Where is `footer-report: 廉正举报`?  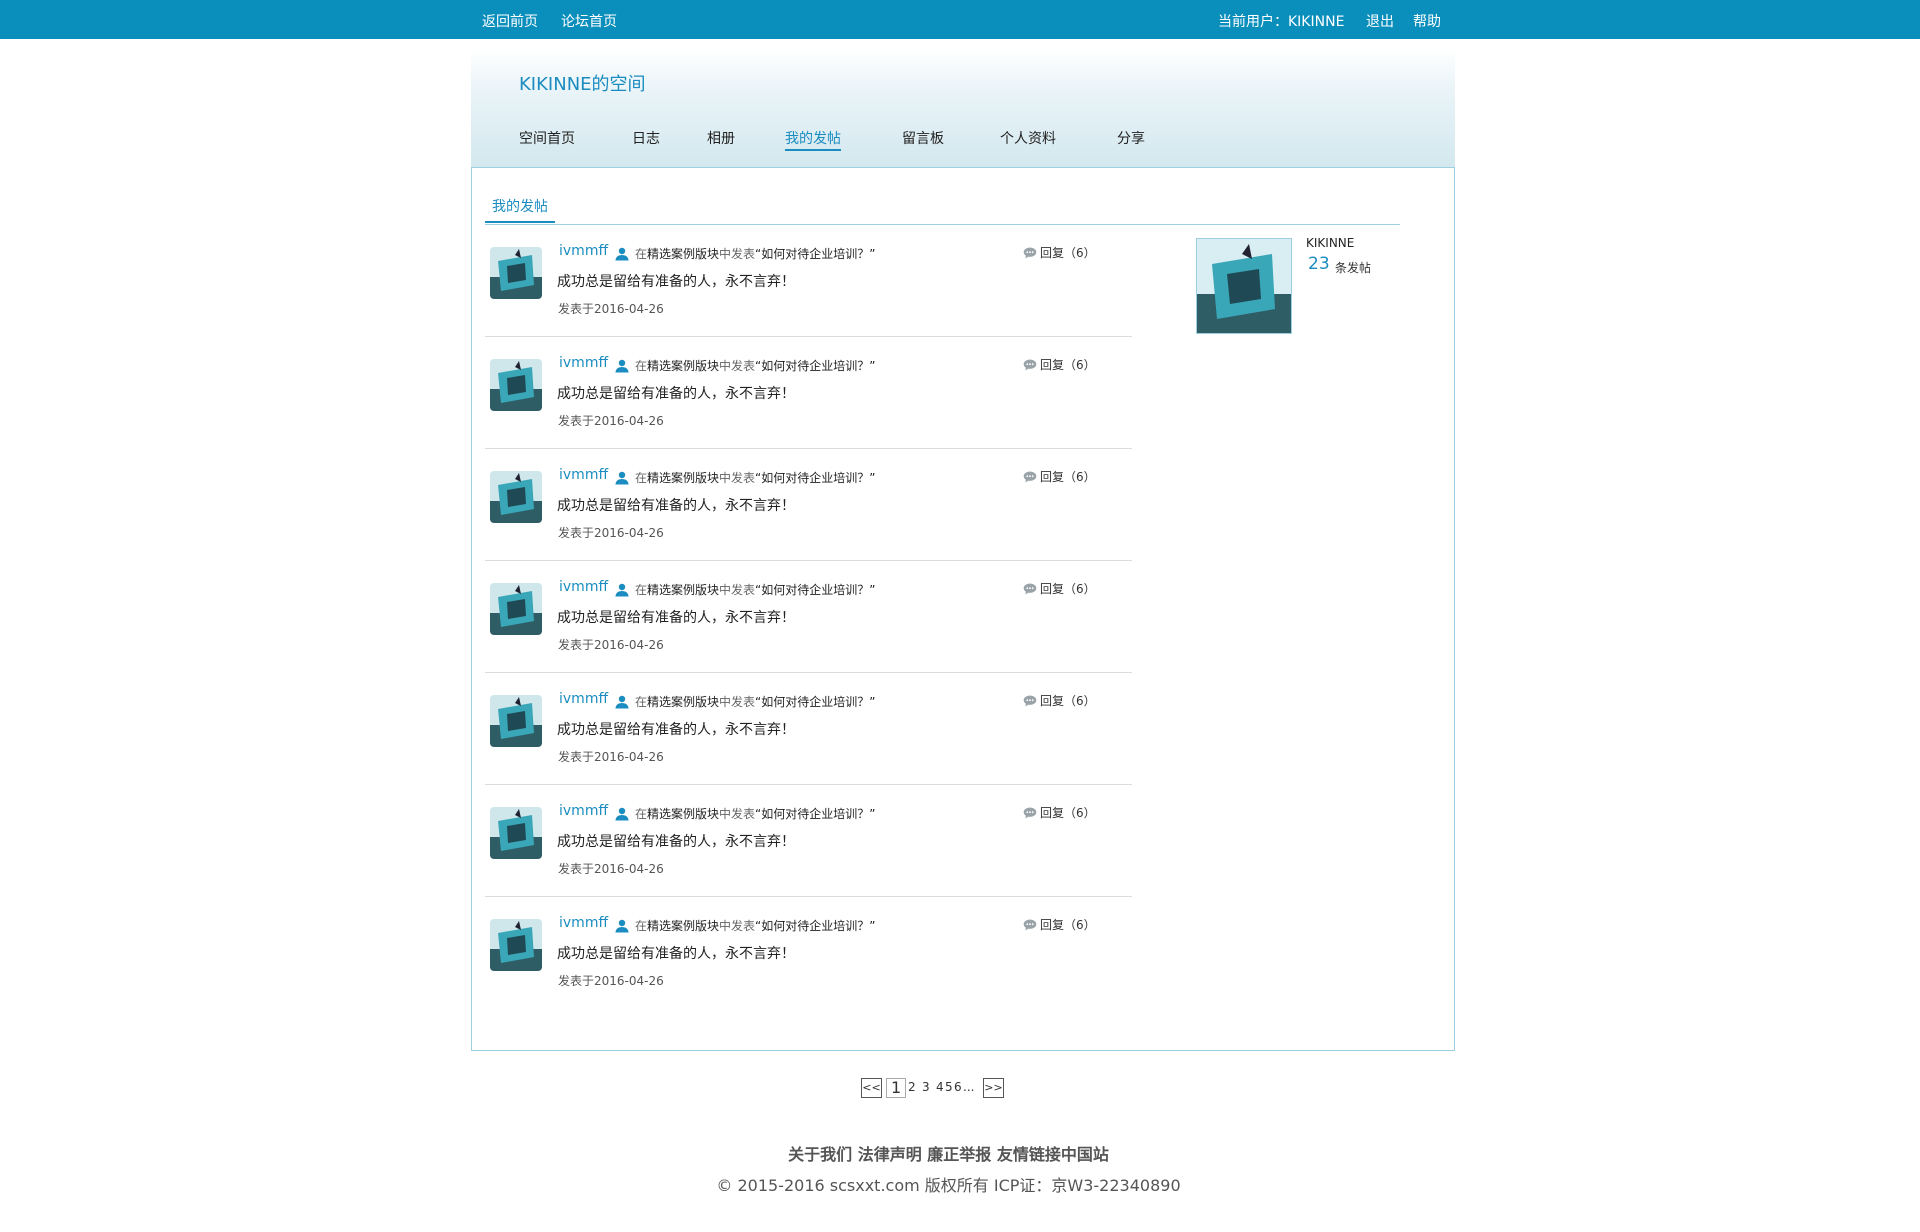
footer-report: 廉正举报 is located at coordinates (959, 1154).